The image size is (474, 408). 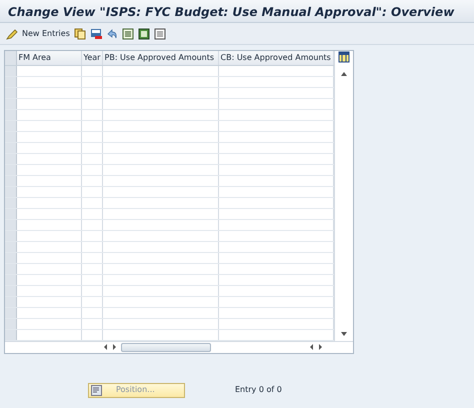 What do you see at coordinates (128, 34) in the screenshot?
I see `select-all-button` at bounding box center [128, 34].